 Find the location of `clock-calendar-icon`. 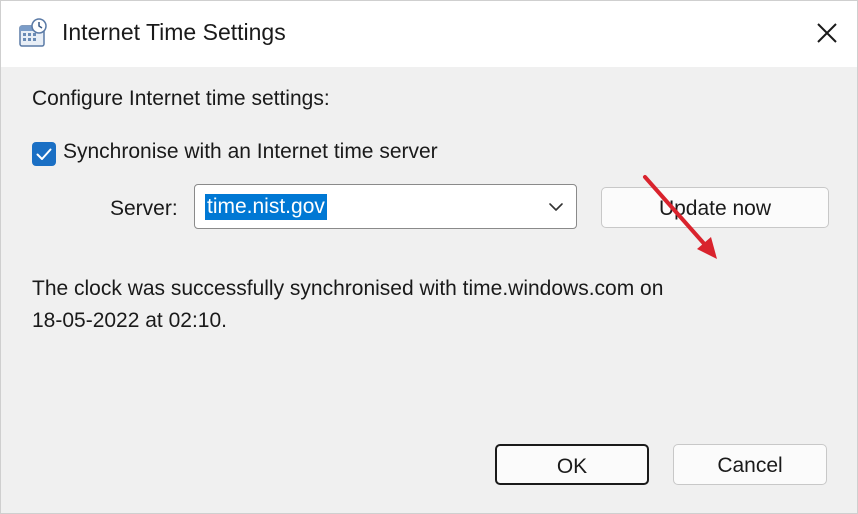

clock-calendar-icon is located at coordinates (33, 33).